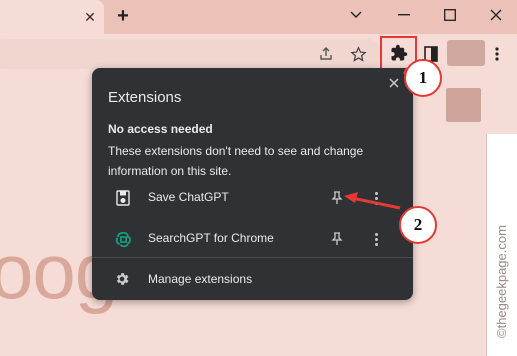  Describe the element at coordinates (376, 138) in the screenshot. I see `annotation-arrows` at that location.